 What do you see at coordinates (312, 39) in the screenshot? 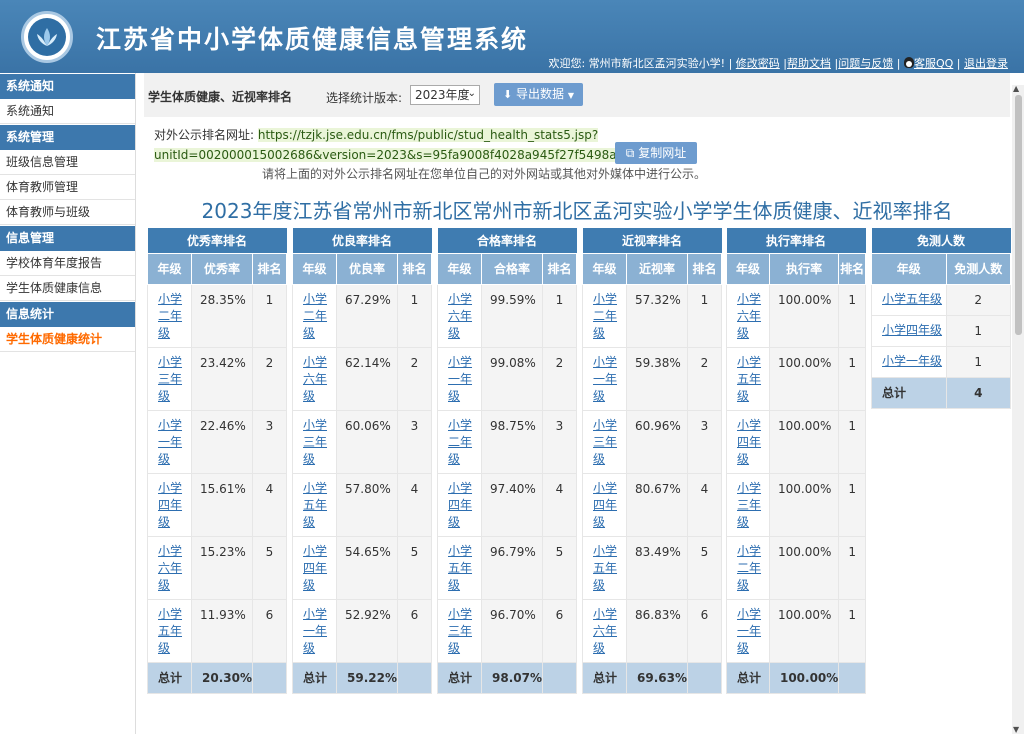
I see `system-title: 江苏省中小学体质健康信息管理系统` at bounding box center [312, 39].